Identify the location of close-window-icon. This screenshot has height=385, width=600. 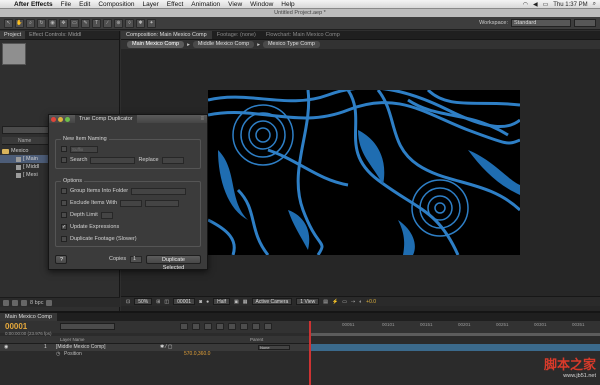
(53, 119).